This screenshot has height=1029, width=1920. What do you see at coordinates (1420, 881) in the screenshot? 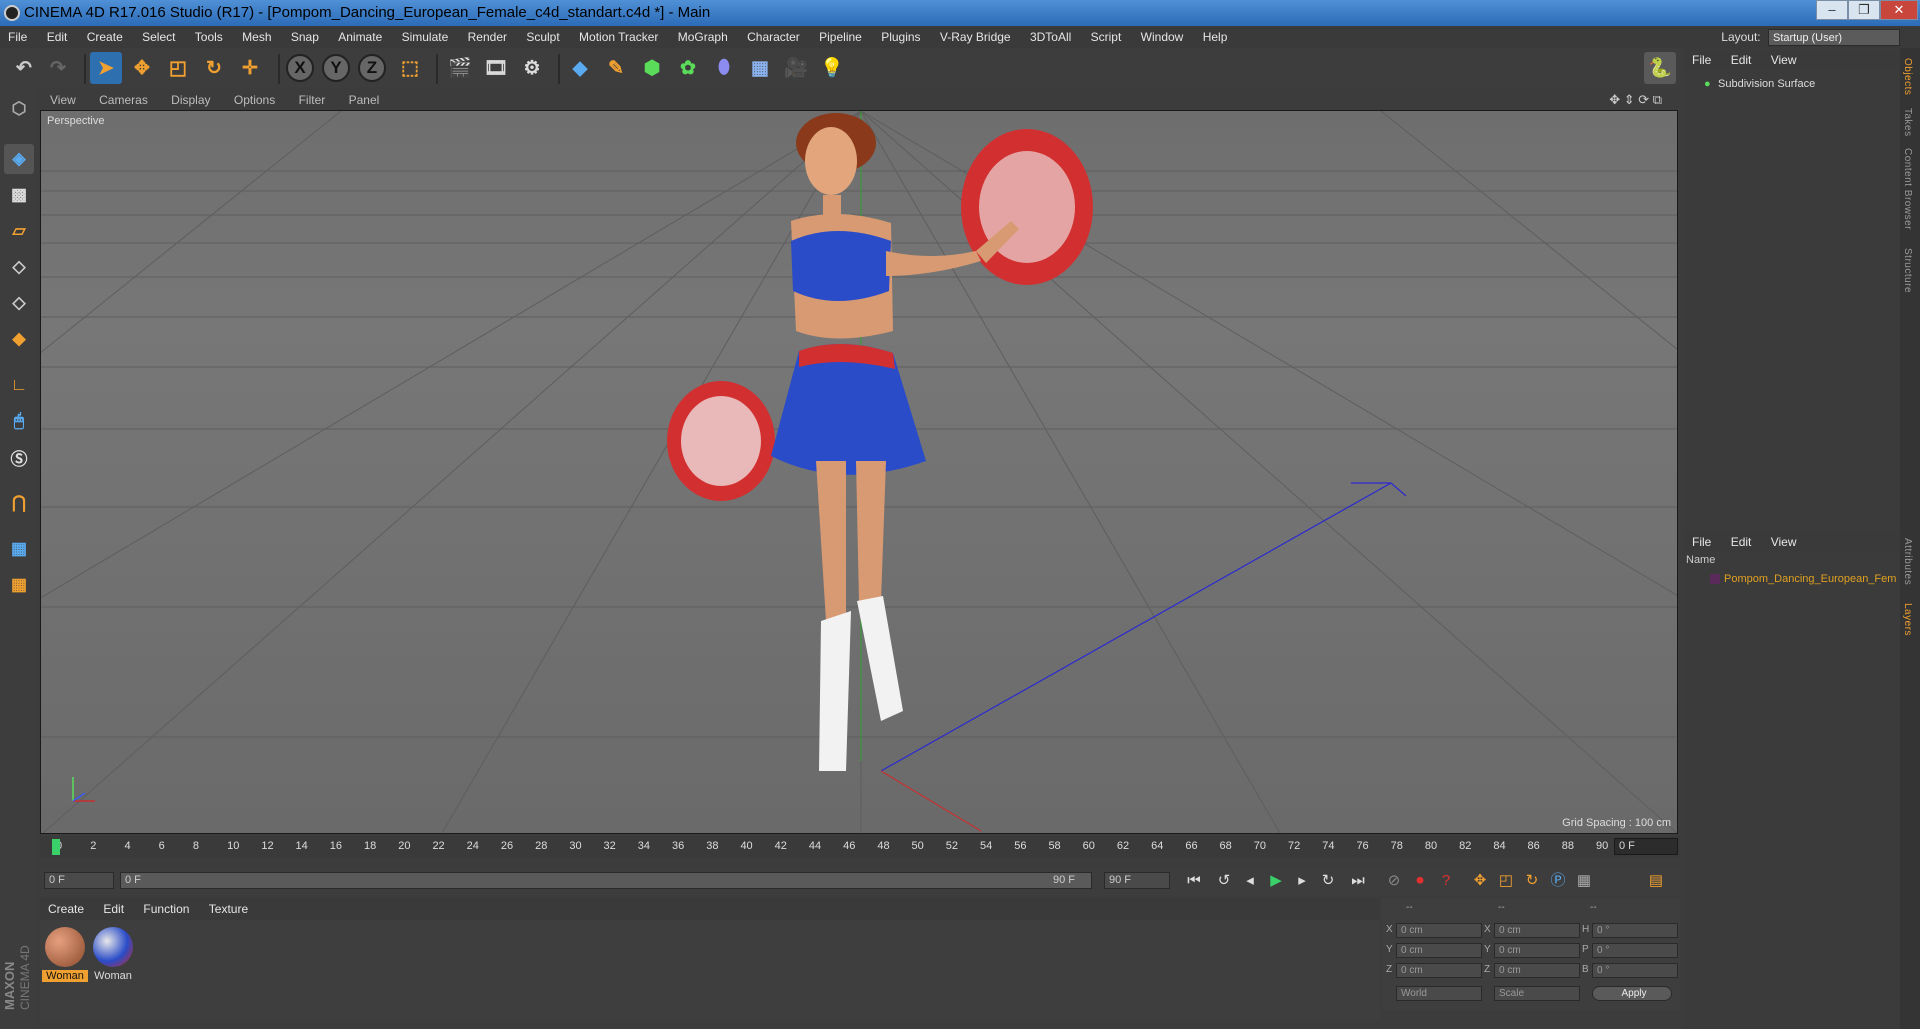
I see `record-active-icon: ⏺` at bounding box center [1420, 881].